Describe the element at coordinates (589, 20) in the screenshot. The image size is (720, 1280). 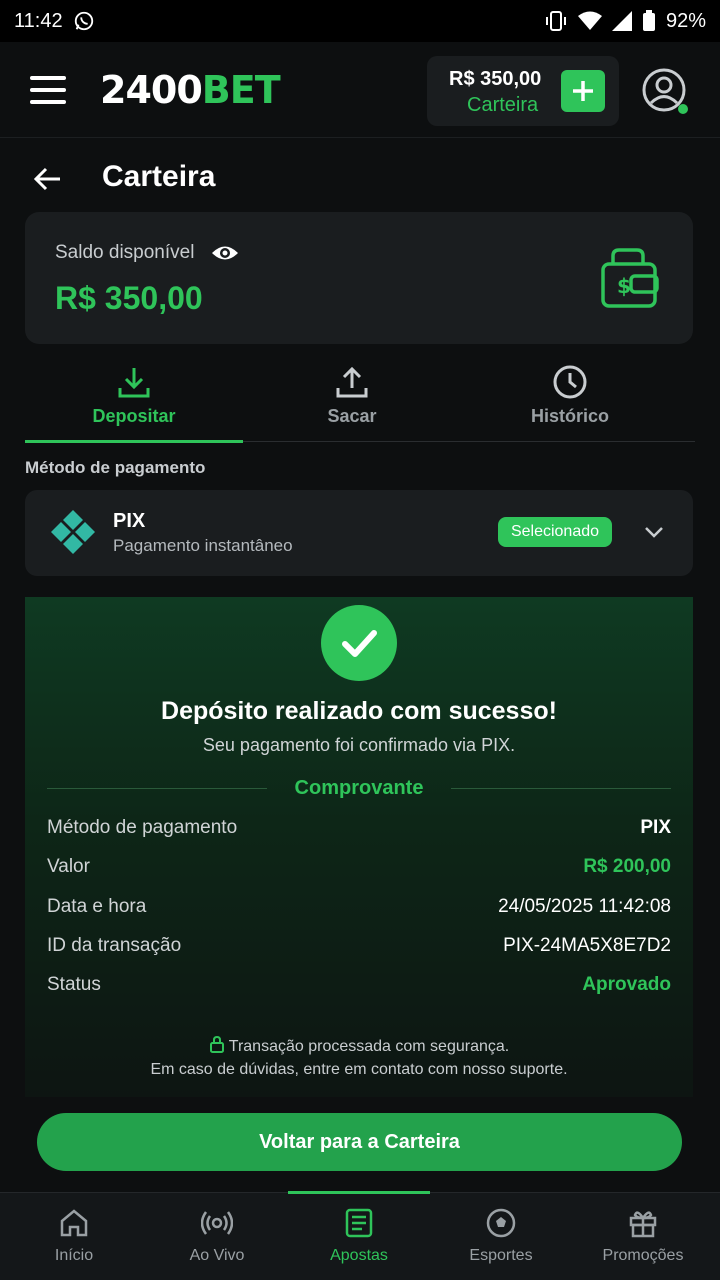
I see `wifi-icon` at that location.